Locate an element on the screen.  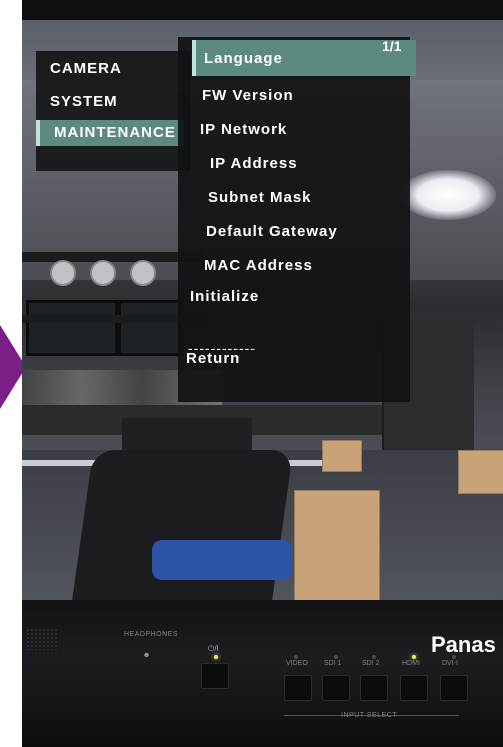
menu-item-initialize: Initialize is located at coordinates (224, 296).